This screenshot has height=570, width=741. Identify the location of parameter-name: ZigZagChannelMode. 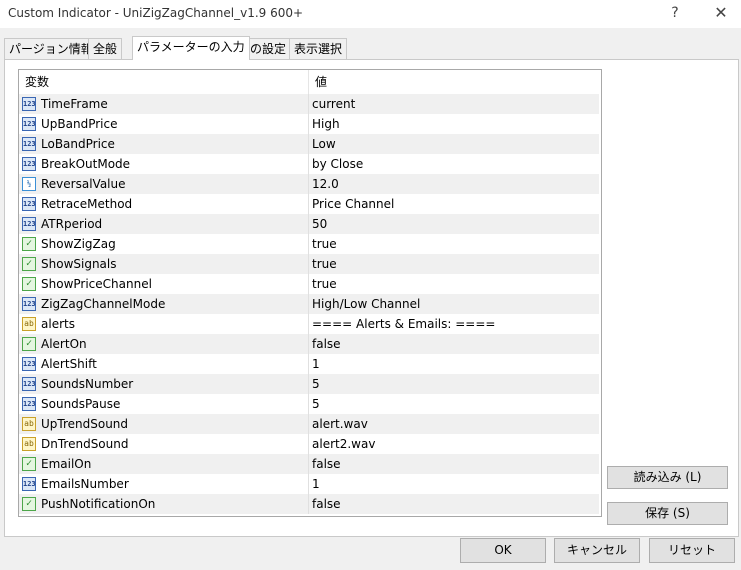
(103, 304).